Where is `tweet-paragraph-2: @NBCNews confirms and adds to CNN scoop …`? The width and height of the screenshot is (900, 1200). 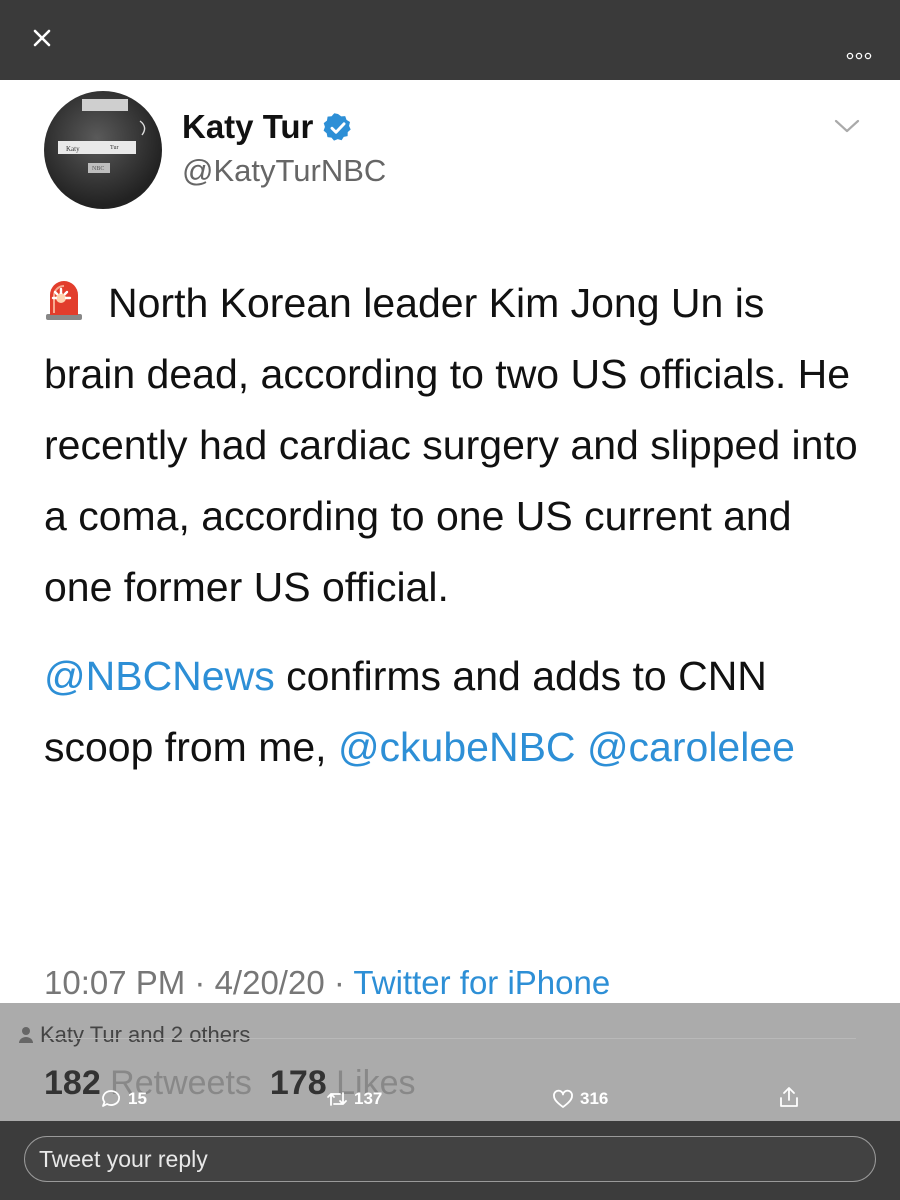 tweet-paragraph-2: @NBCNews confirms and adds to CNN scoop … is located at coordinates (454, 712).